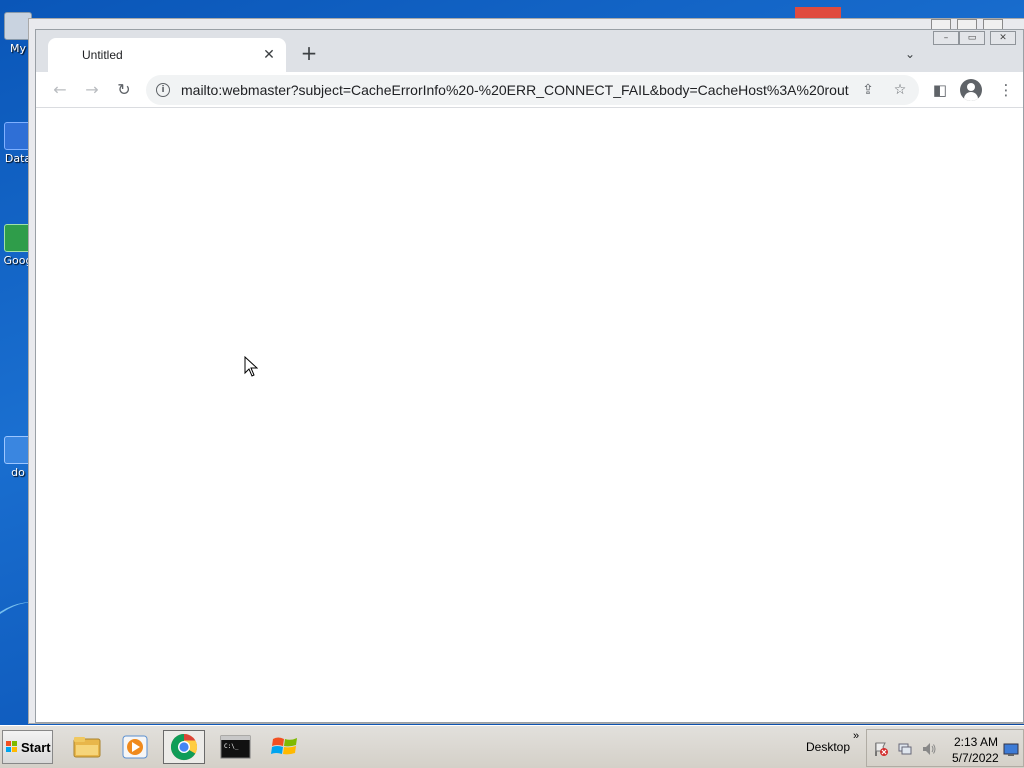 The width and height of the screenshot is (1024, 768). I want to click on clock-date: 5/7/2022, so click(975, 758).